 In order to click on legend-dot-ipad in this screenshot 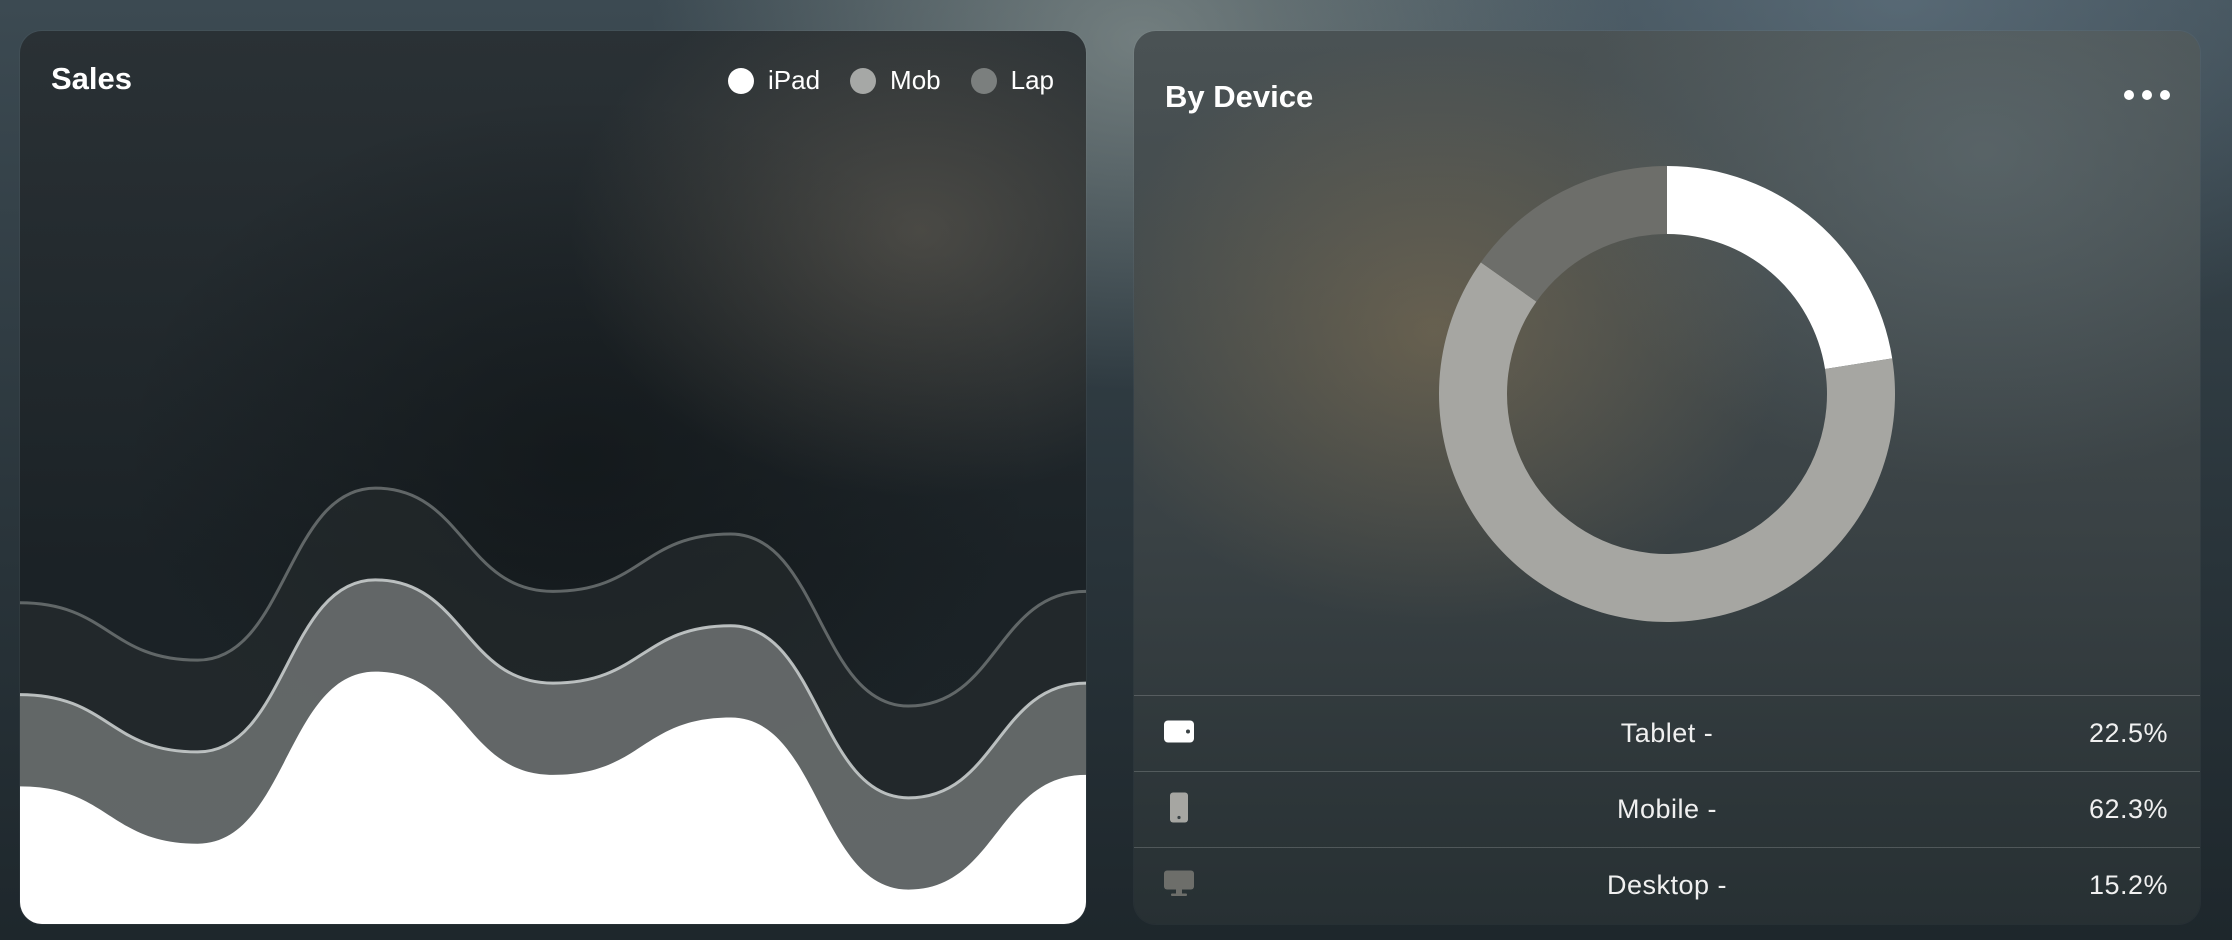, I will do `click(740, 80)`.